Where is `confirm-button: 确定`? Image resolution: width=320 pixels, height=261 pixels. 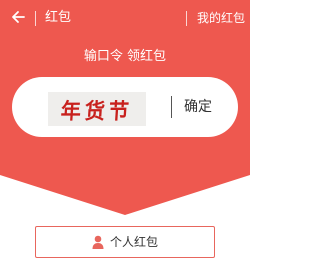 confirm-button: 确定 is located at coordinates (198, 107).